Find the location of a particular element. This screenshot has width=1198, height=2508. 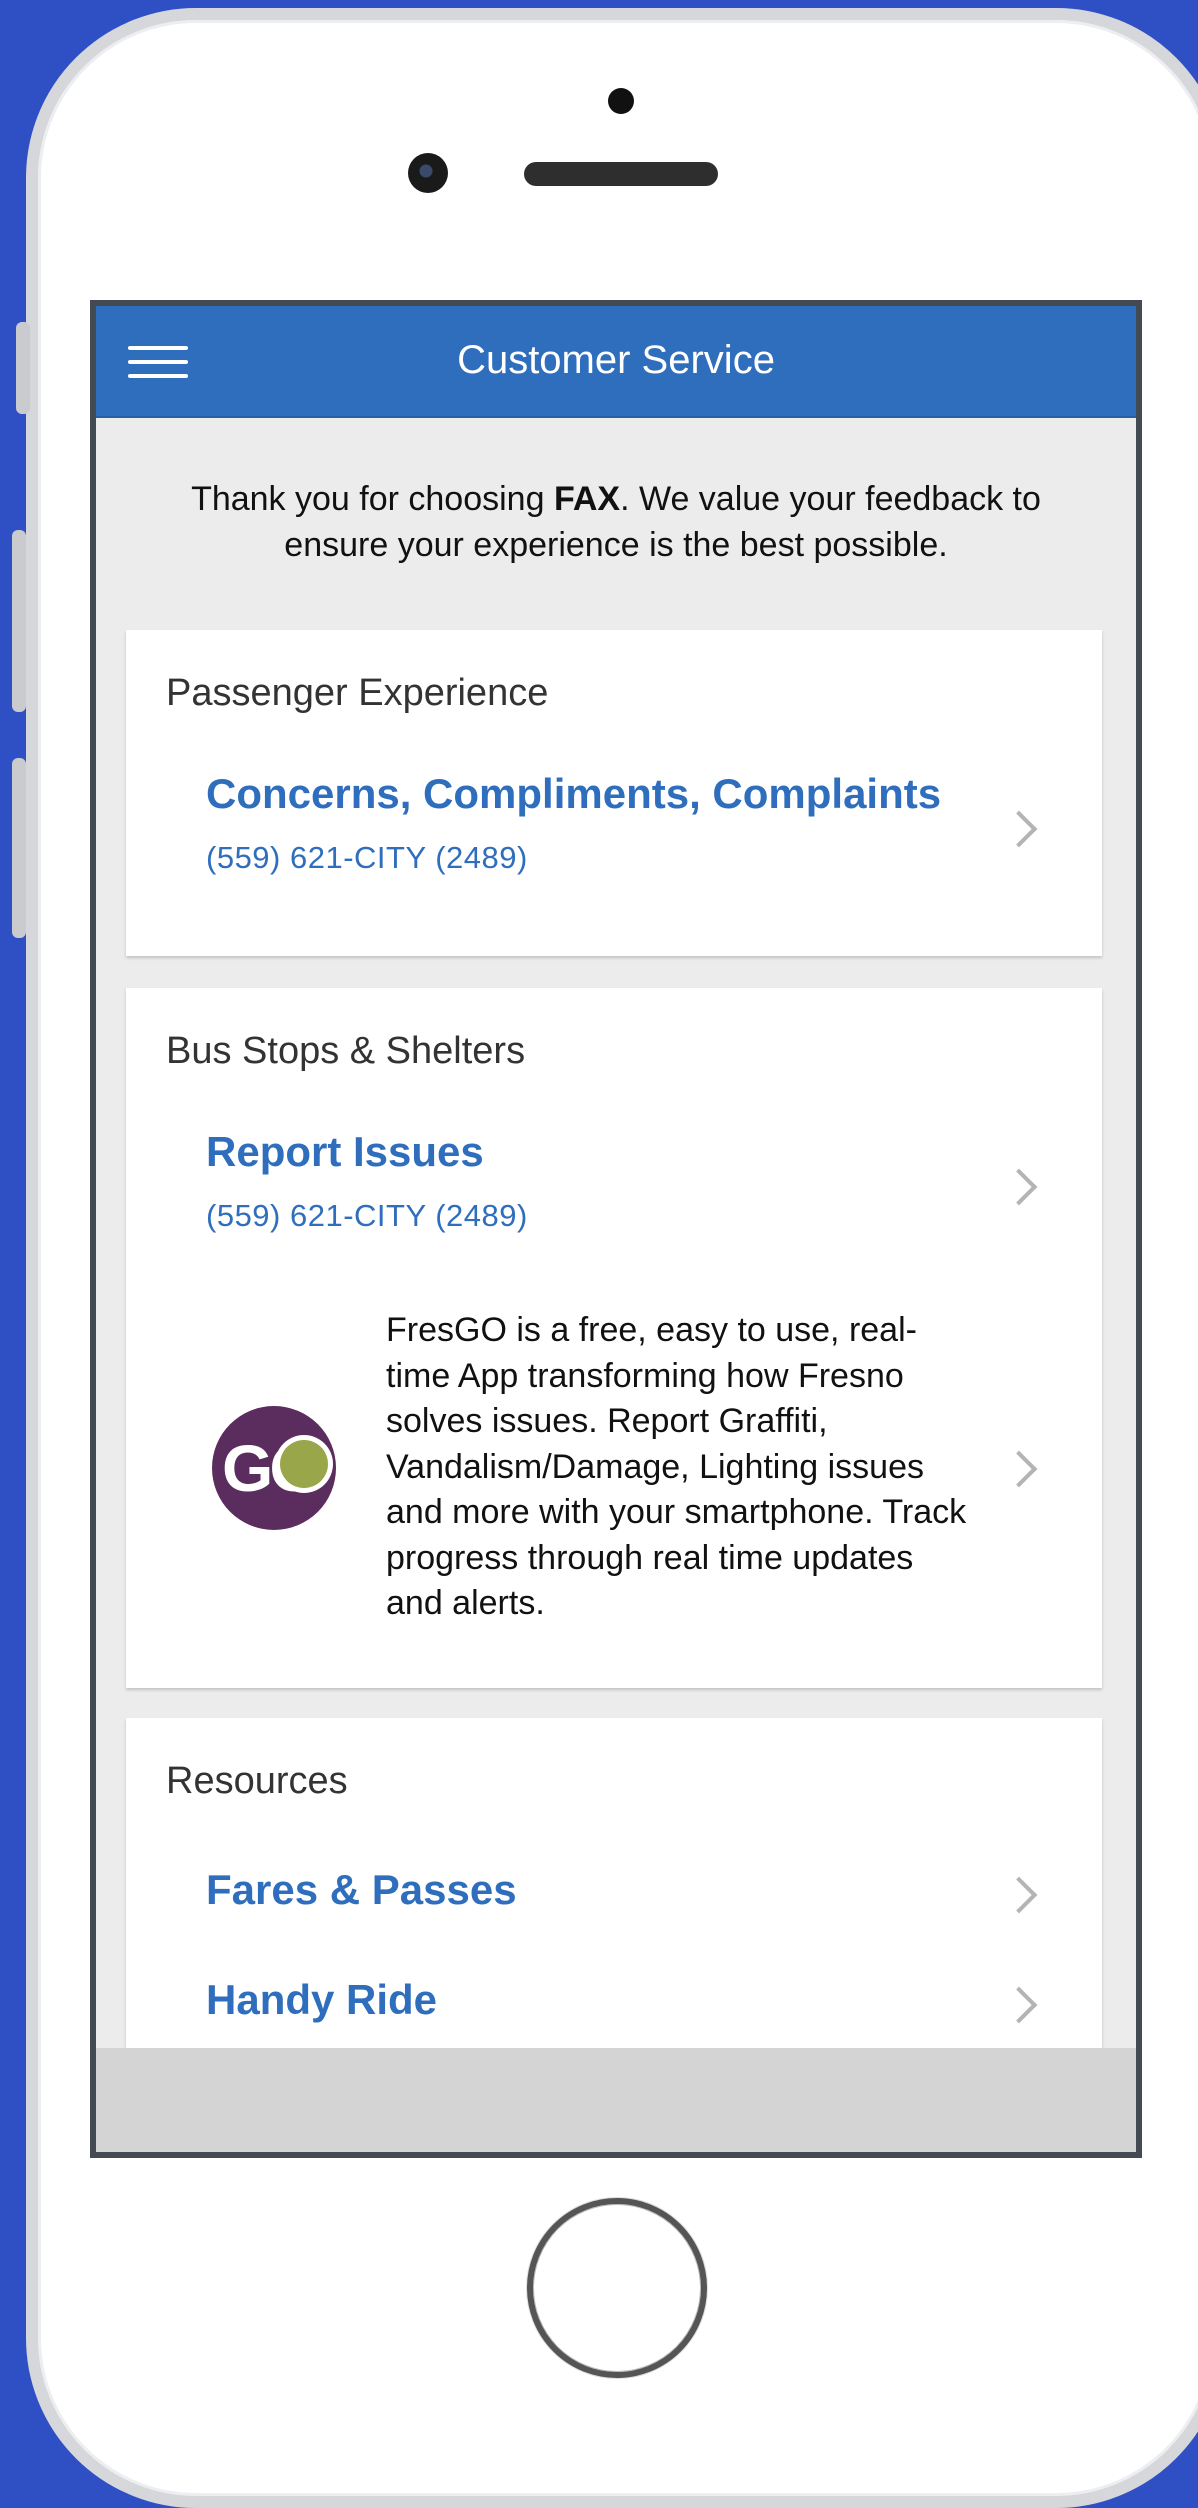

report-issues-row: Report Issues (559) 621-CITY (2489) is located at coordinates (614, 1203).